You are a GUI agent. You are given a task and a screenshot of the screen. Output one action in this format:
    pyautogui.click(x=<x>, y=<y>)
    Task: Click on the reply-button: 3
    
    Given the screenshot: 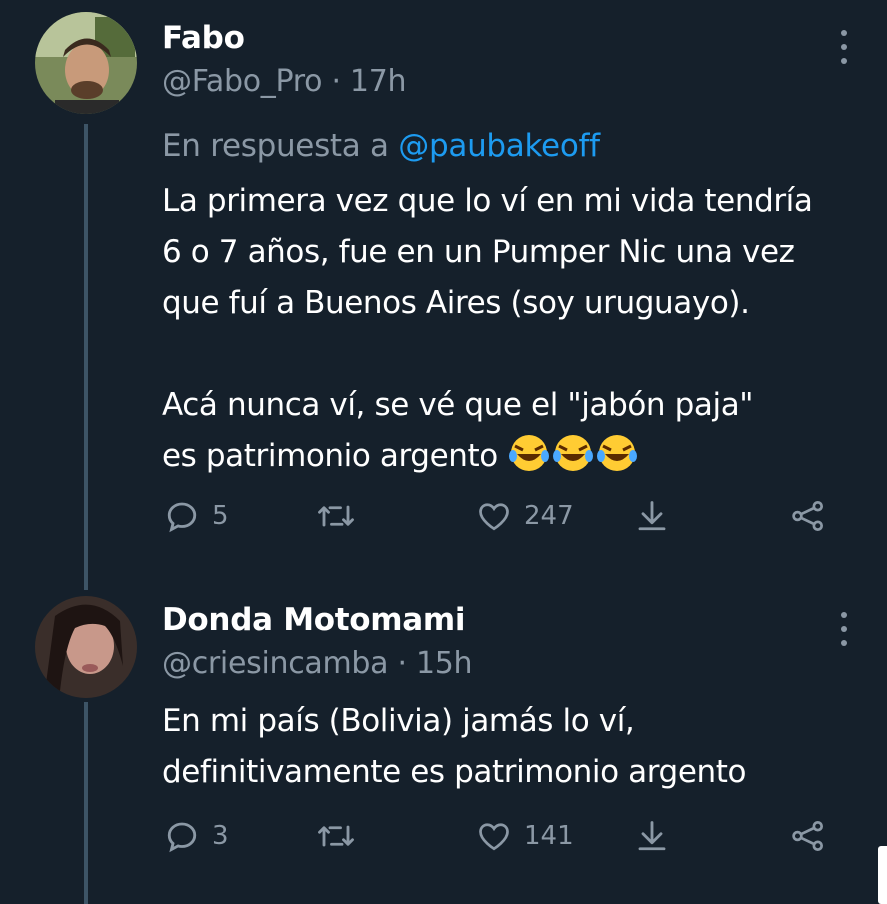 What is the action you would take?
    pyautogui.click(x=196, y=836)
    